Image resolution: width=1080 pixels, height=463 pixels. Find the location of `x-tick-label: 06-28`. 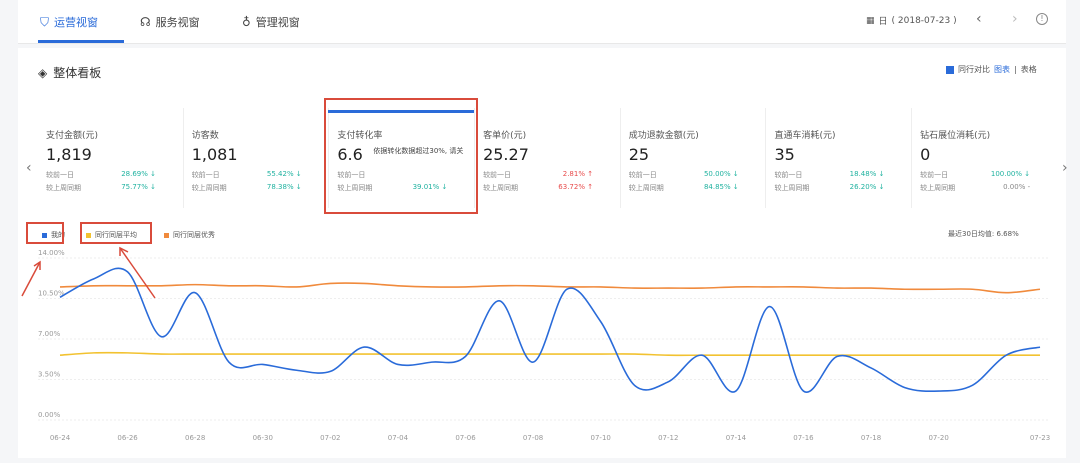

x-tick-label: 06-28 is located at coordinates (195, 438).